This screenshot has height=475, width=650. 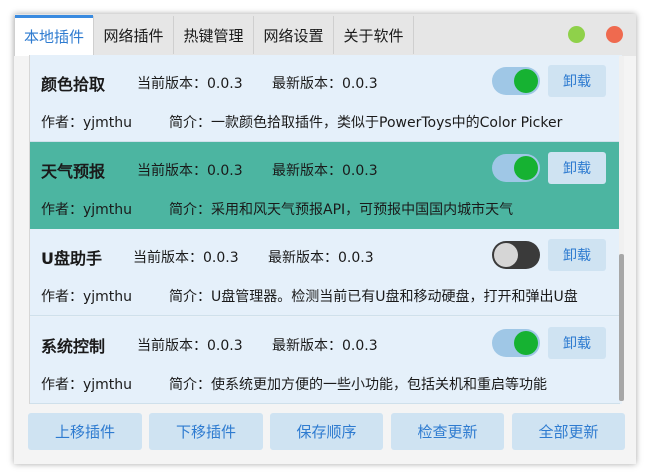 I want to click on tab-about-software: 关于软件, so click(x=374, y=35).